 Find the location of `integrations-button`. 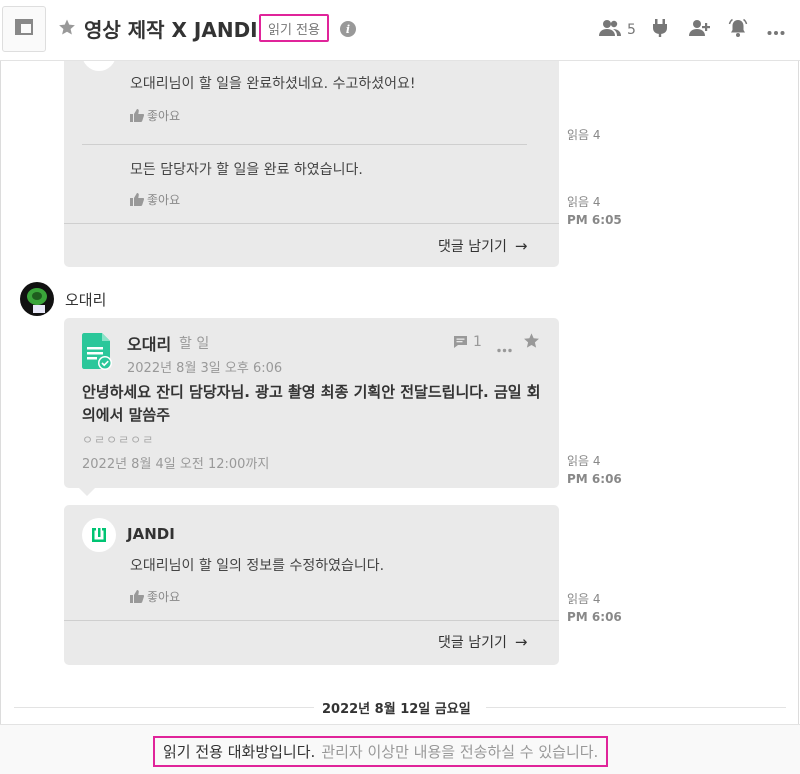

integrations-button is located at coordinates (660, 30).